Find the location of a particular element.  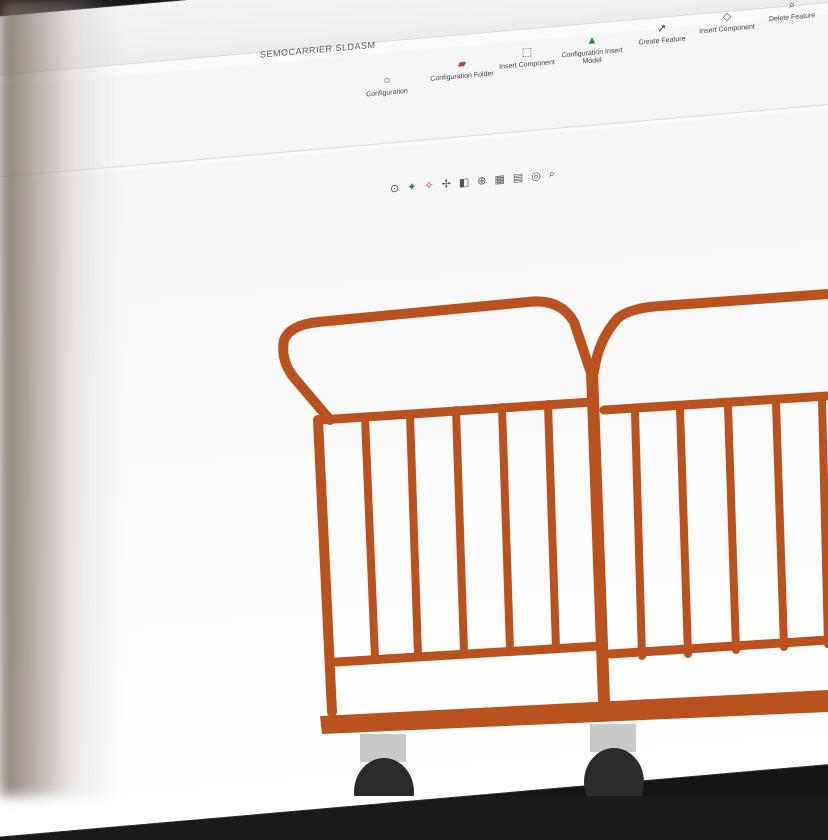

caster-left-wheel is located at coordinates (384, 777).